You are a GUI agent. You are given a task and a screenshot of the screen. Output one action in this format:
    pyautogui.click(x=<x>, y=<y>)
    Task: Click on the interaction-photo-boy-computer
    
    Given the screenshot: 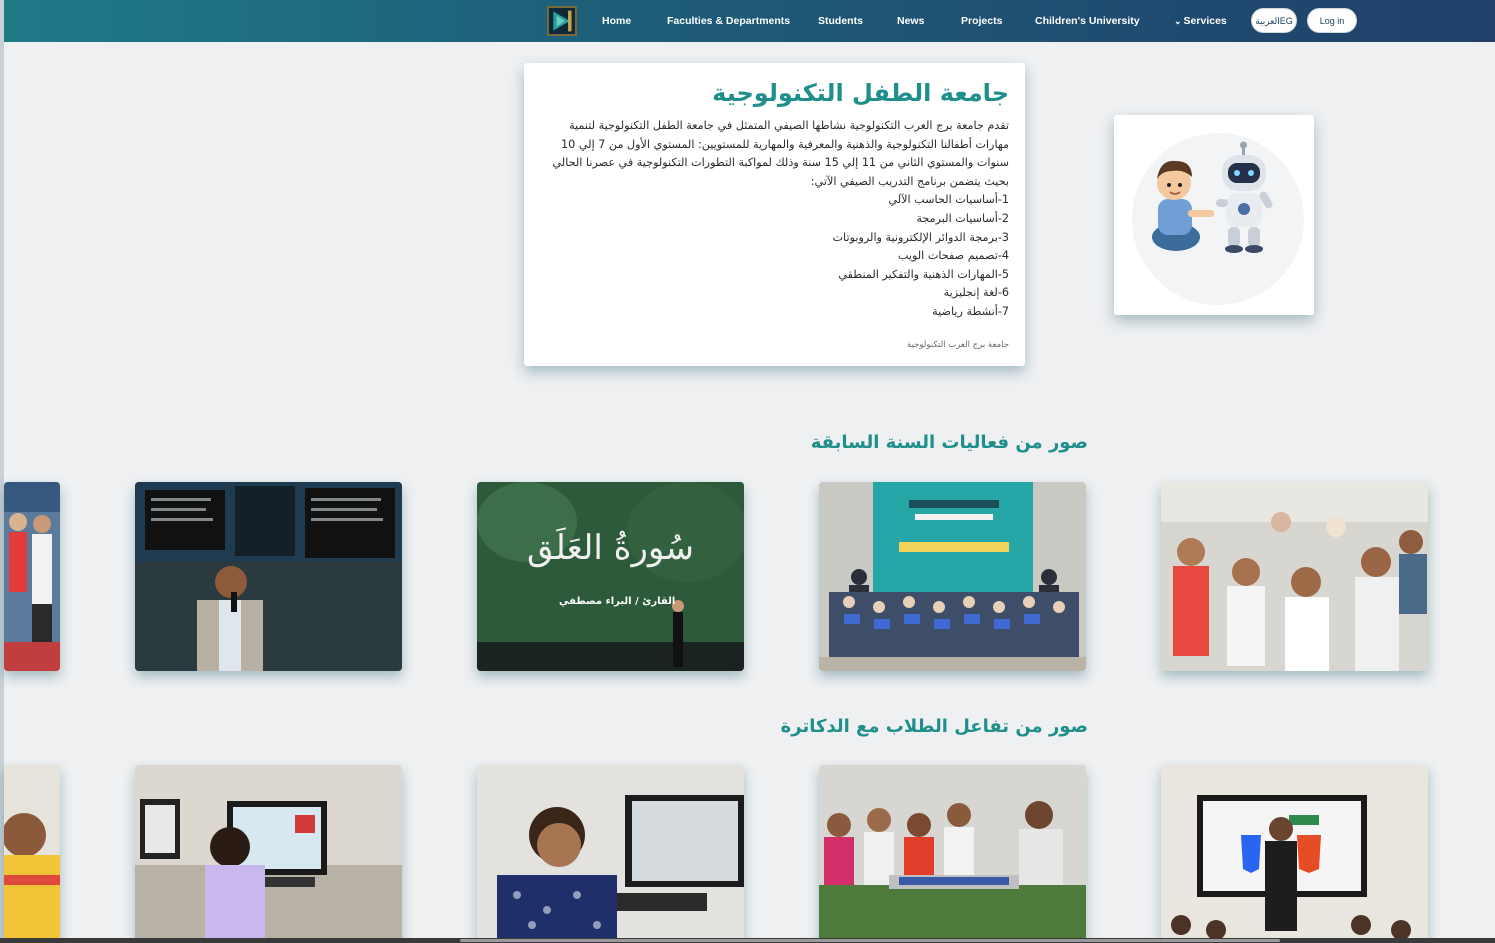 What is the action you would take?
    pyautogui.click(x=610, y=854)
    